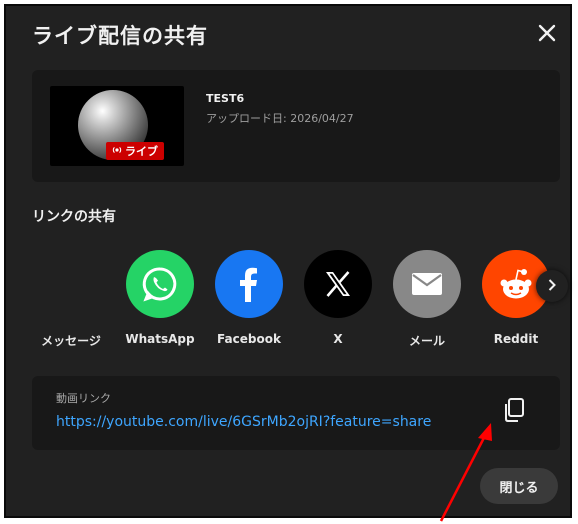  What do you see at coordinates (71, 341) in the screenshot?
I see `share-item-label: メッセージ` at bounding box center [71, 341].